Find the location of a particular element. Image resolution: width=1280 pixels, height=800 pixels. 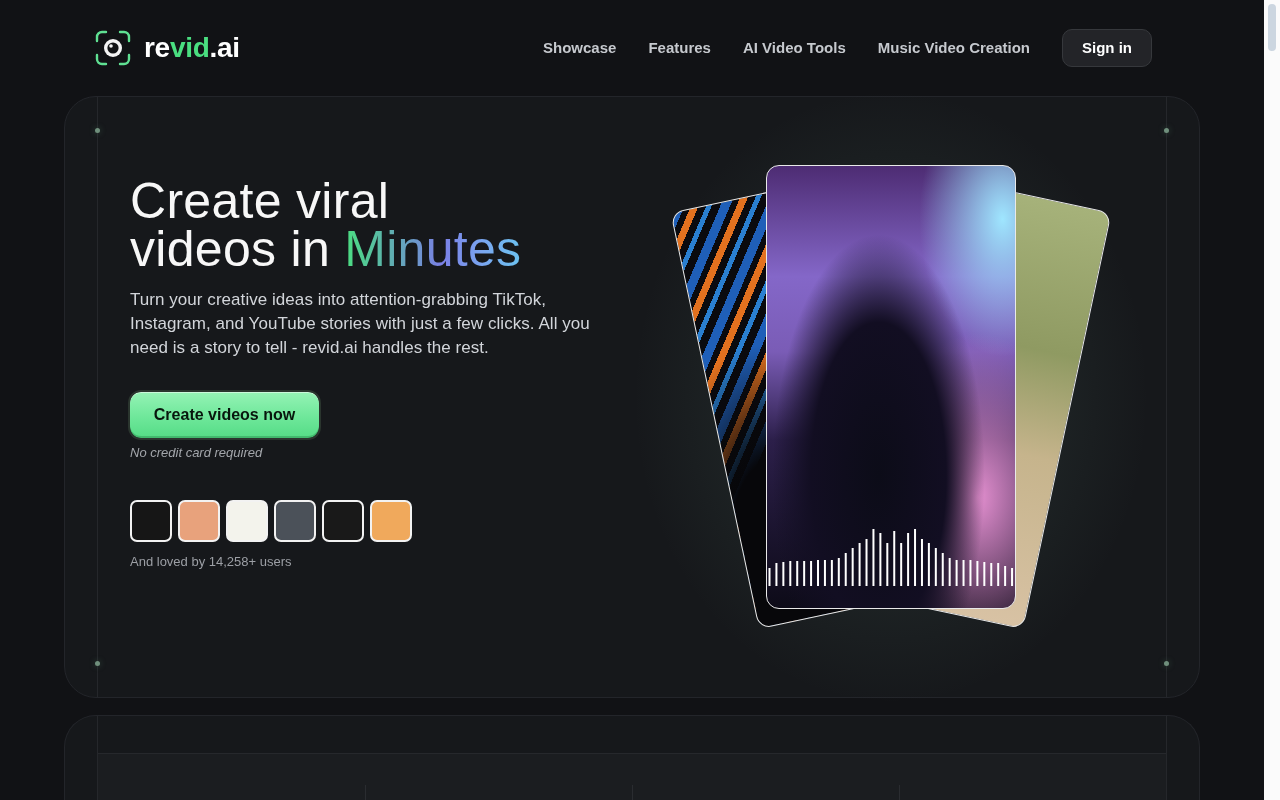

sign-in-button: Sign in is located at coordinates (1107, 48).